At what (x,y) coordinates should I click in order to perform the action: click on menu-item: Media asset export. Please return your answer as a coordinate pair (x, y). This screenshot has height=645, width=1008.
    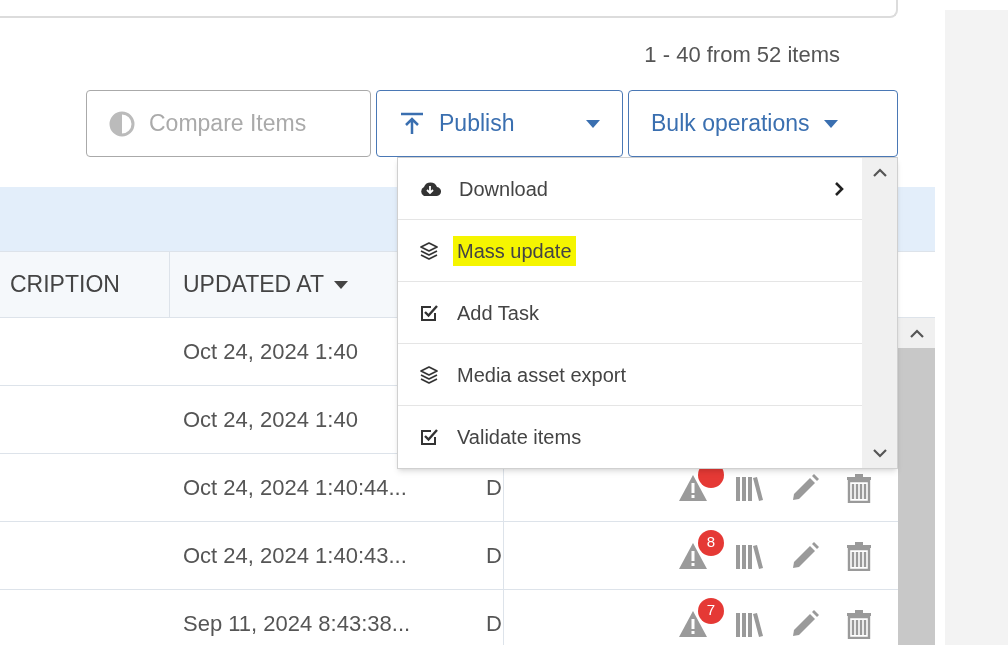
    Looking at the image, I should click on (630, 375).